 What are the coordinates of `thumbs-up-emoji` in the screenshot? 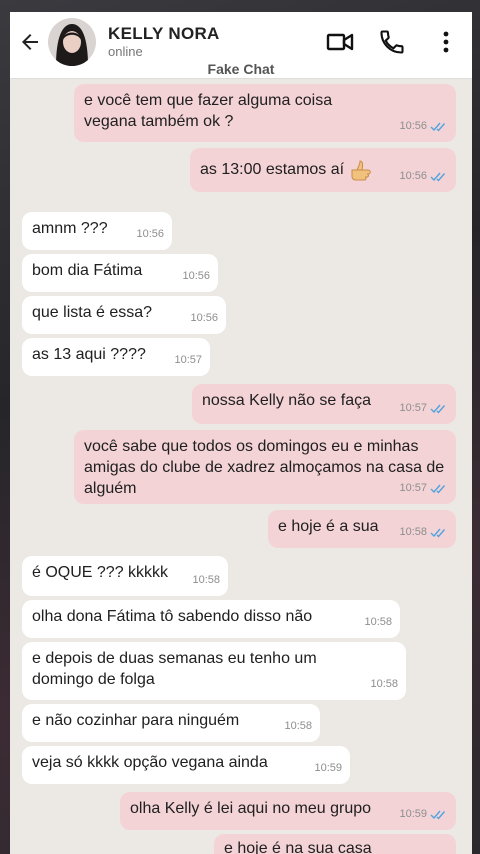 It's located at (361, 170).